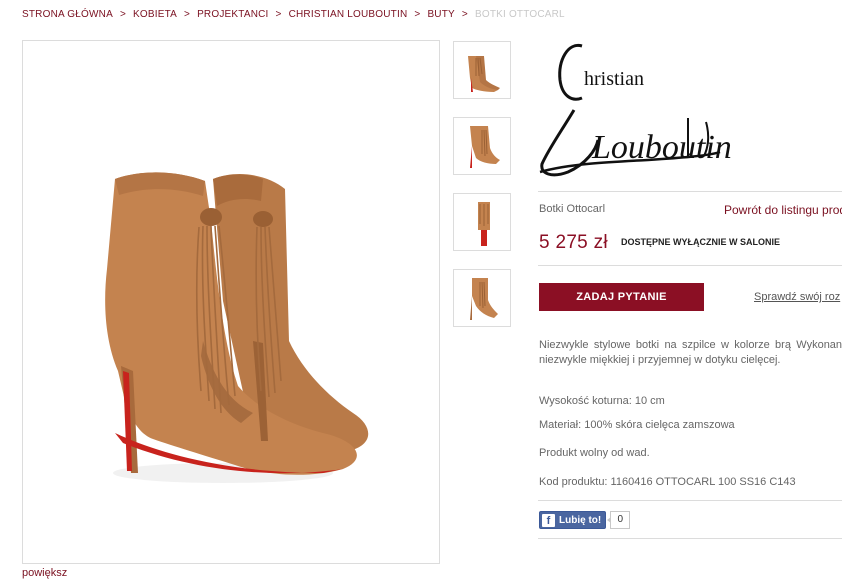 Image resolution: width=842 pixels, height=586 pixels. I want to click on condition-info: Produkt wolny od wad., so click(594, 453).